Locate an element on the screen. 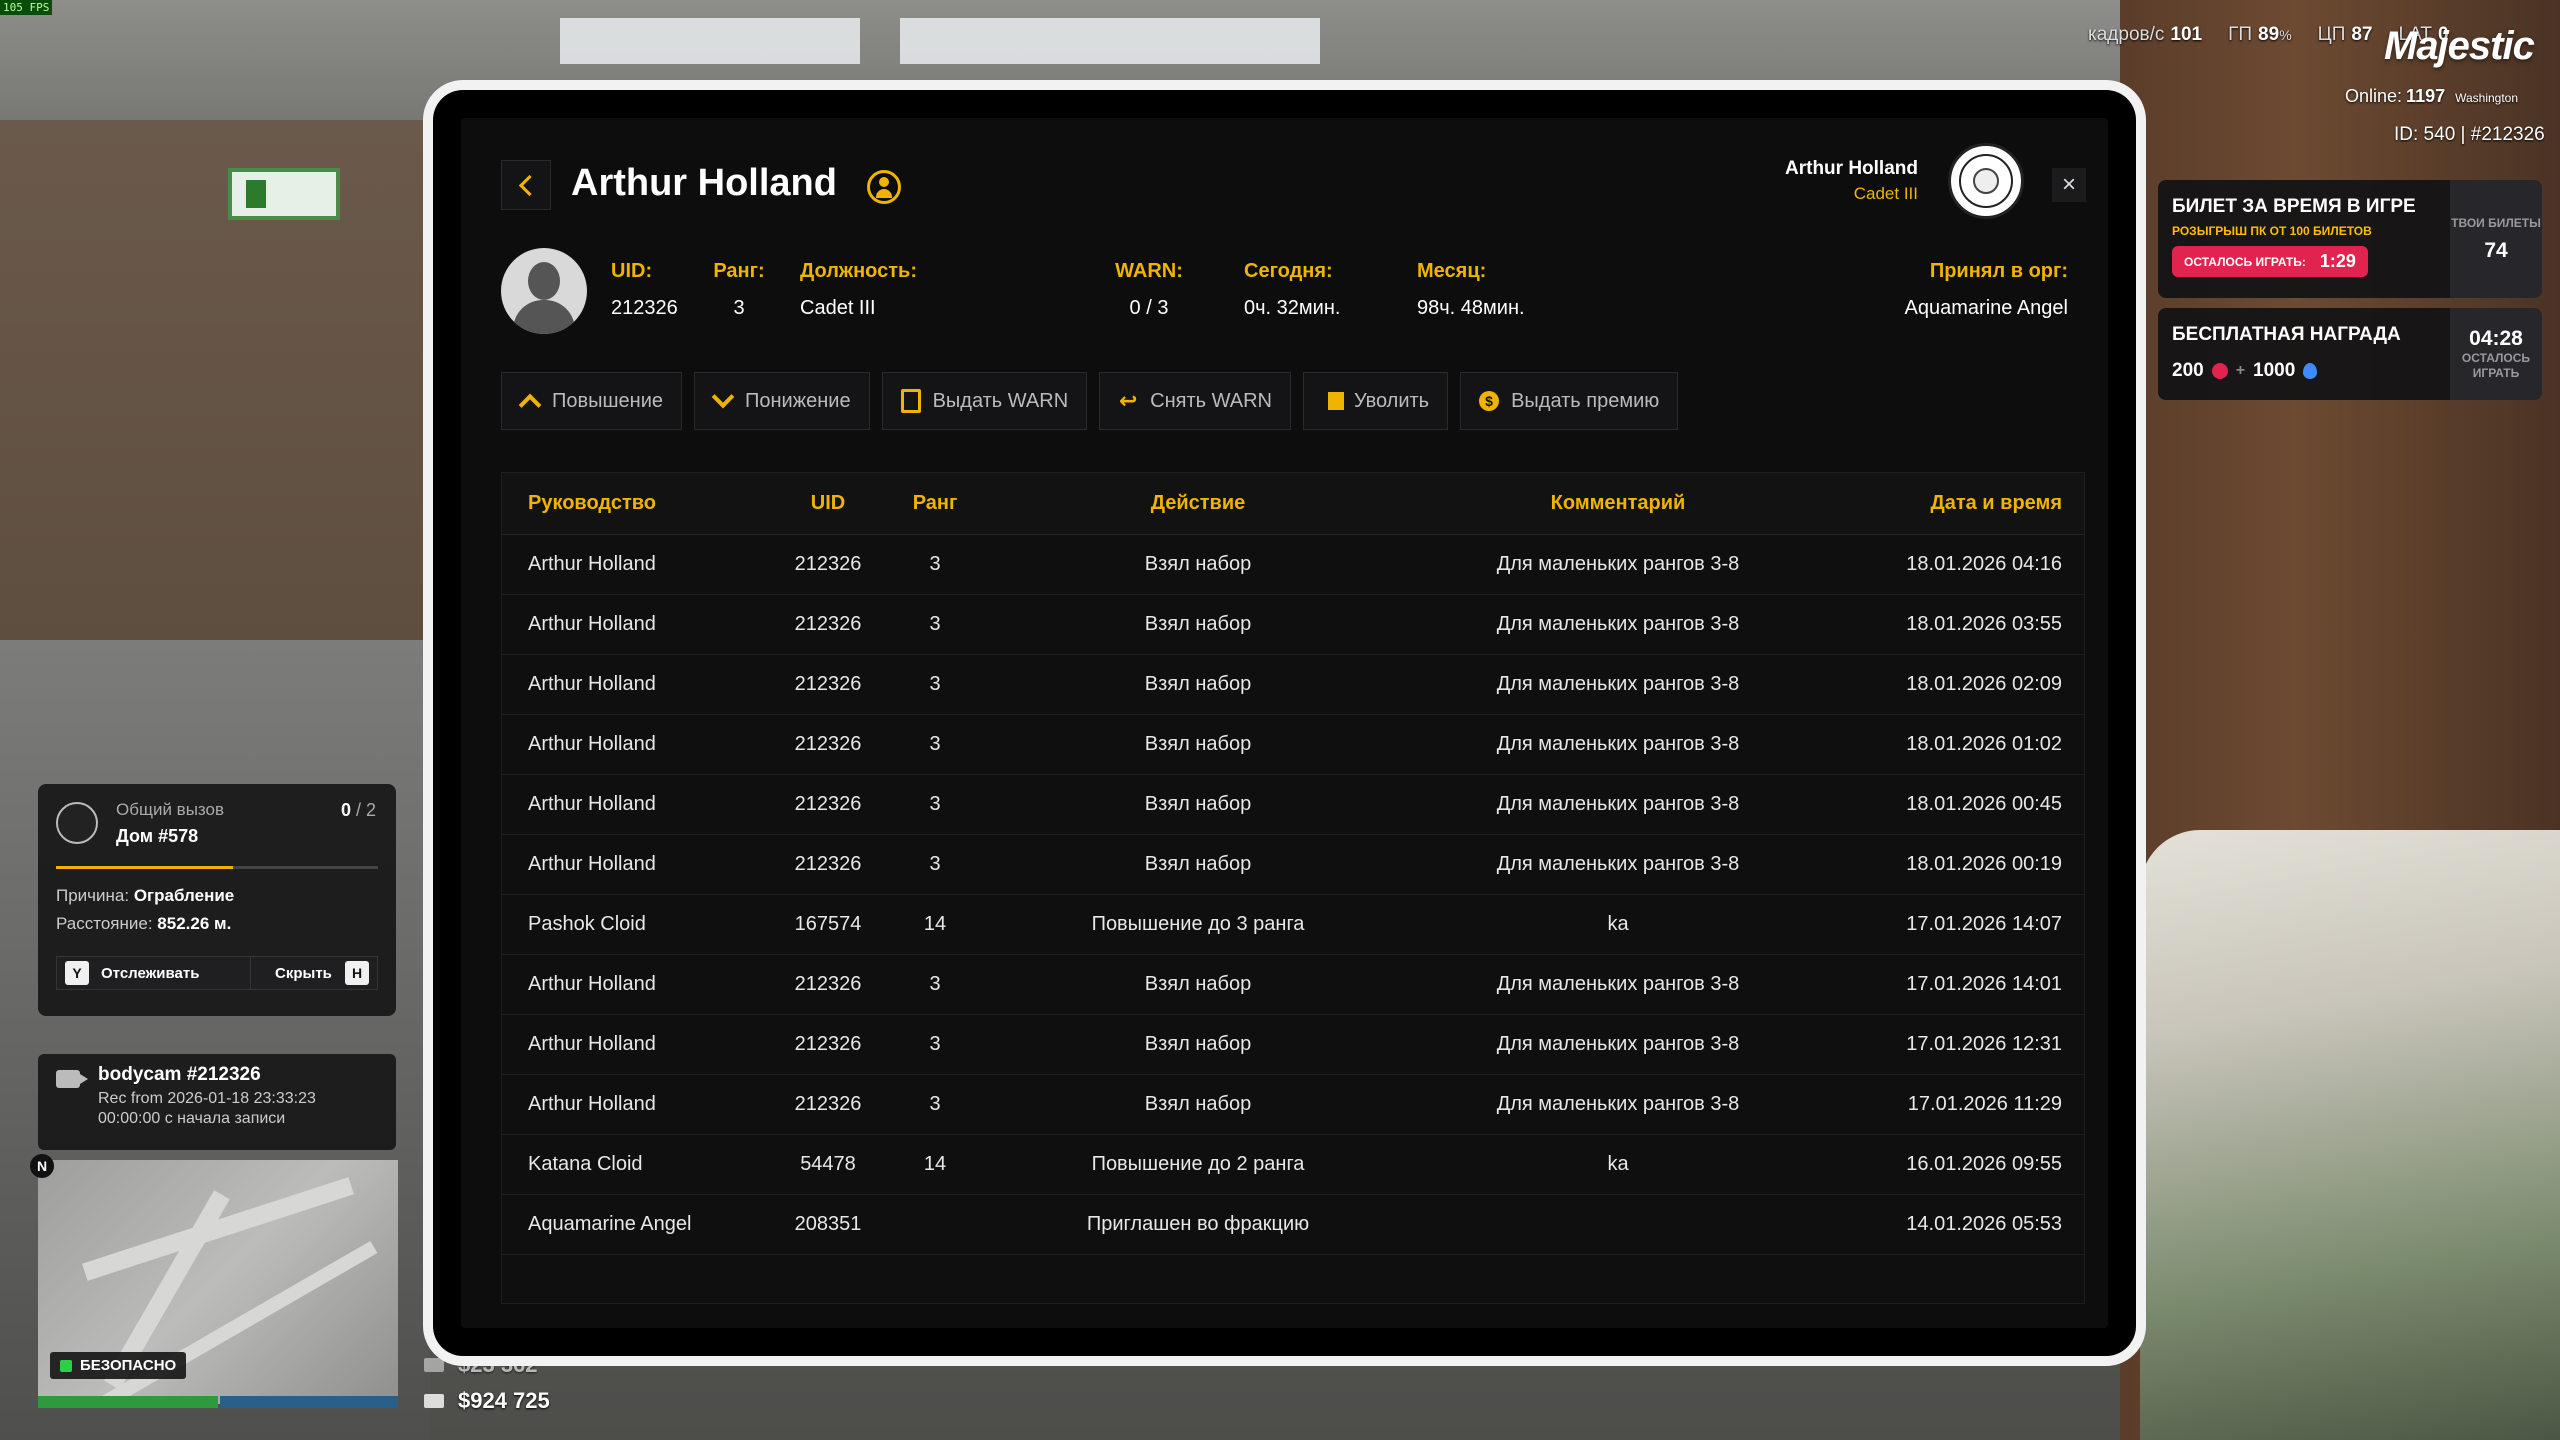 The width and height of the screenshot is (2560, 1440). give-bonus-button: Выдать премию is located at coordinates (1569, 401).